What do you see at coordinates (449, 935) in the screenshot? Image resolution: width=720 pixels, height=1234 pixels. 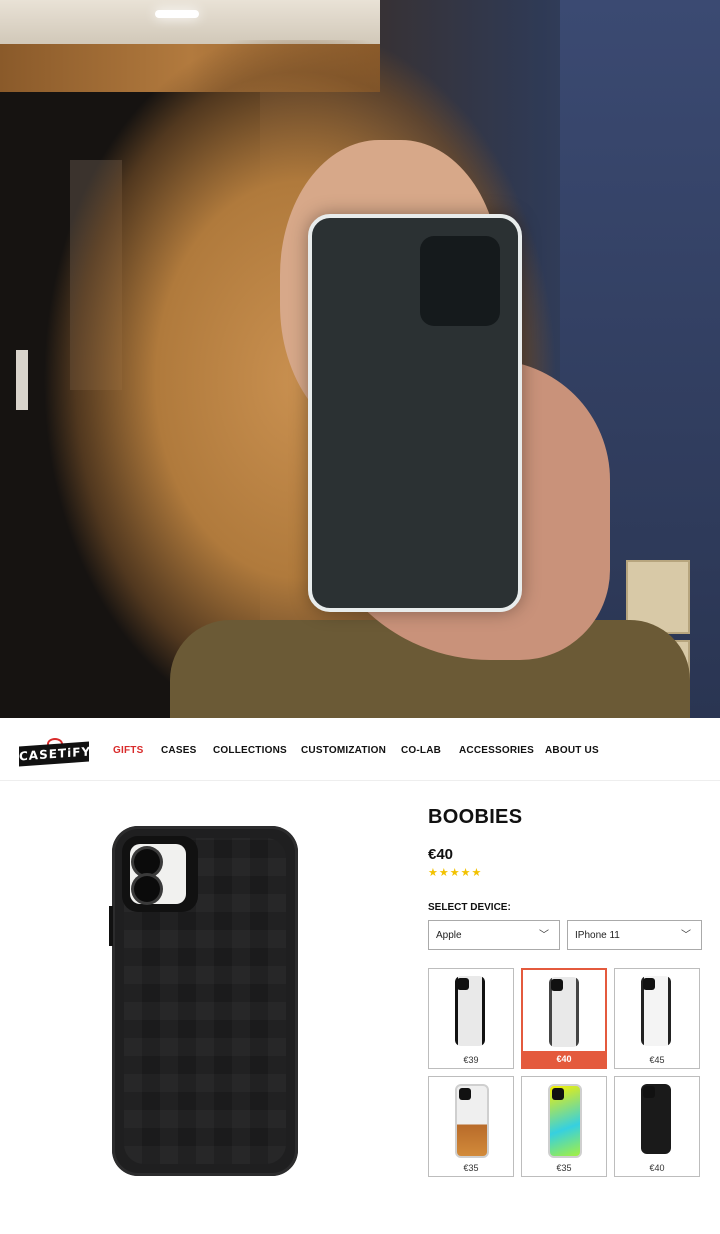 I see `brand-value: Apple` at bounding box center [449, 935].